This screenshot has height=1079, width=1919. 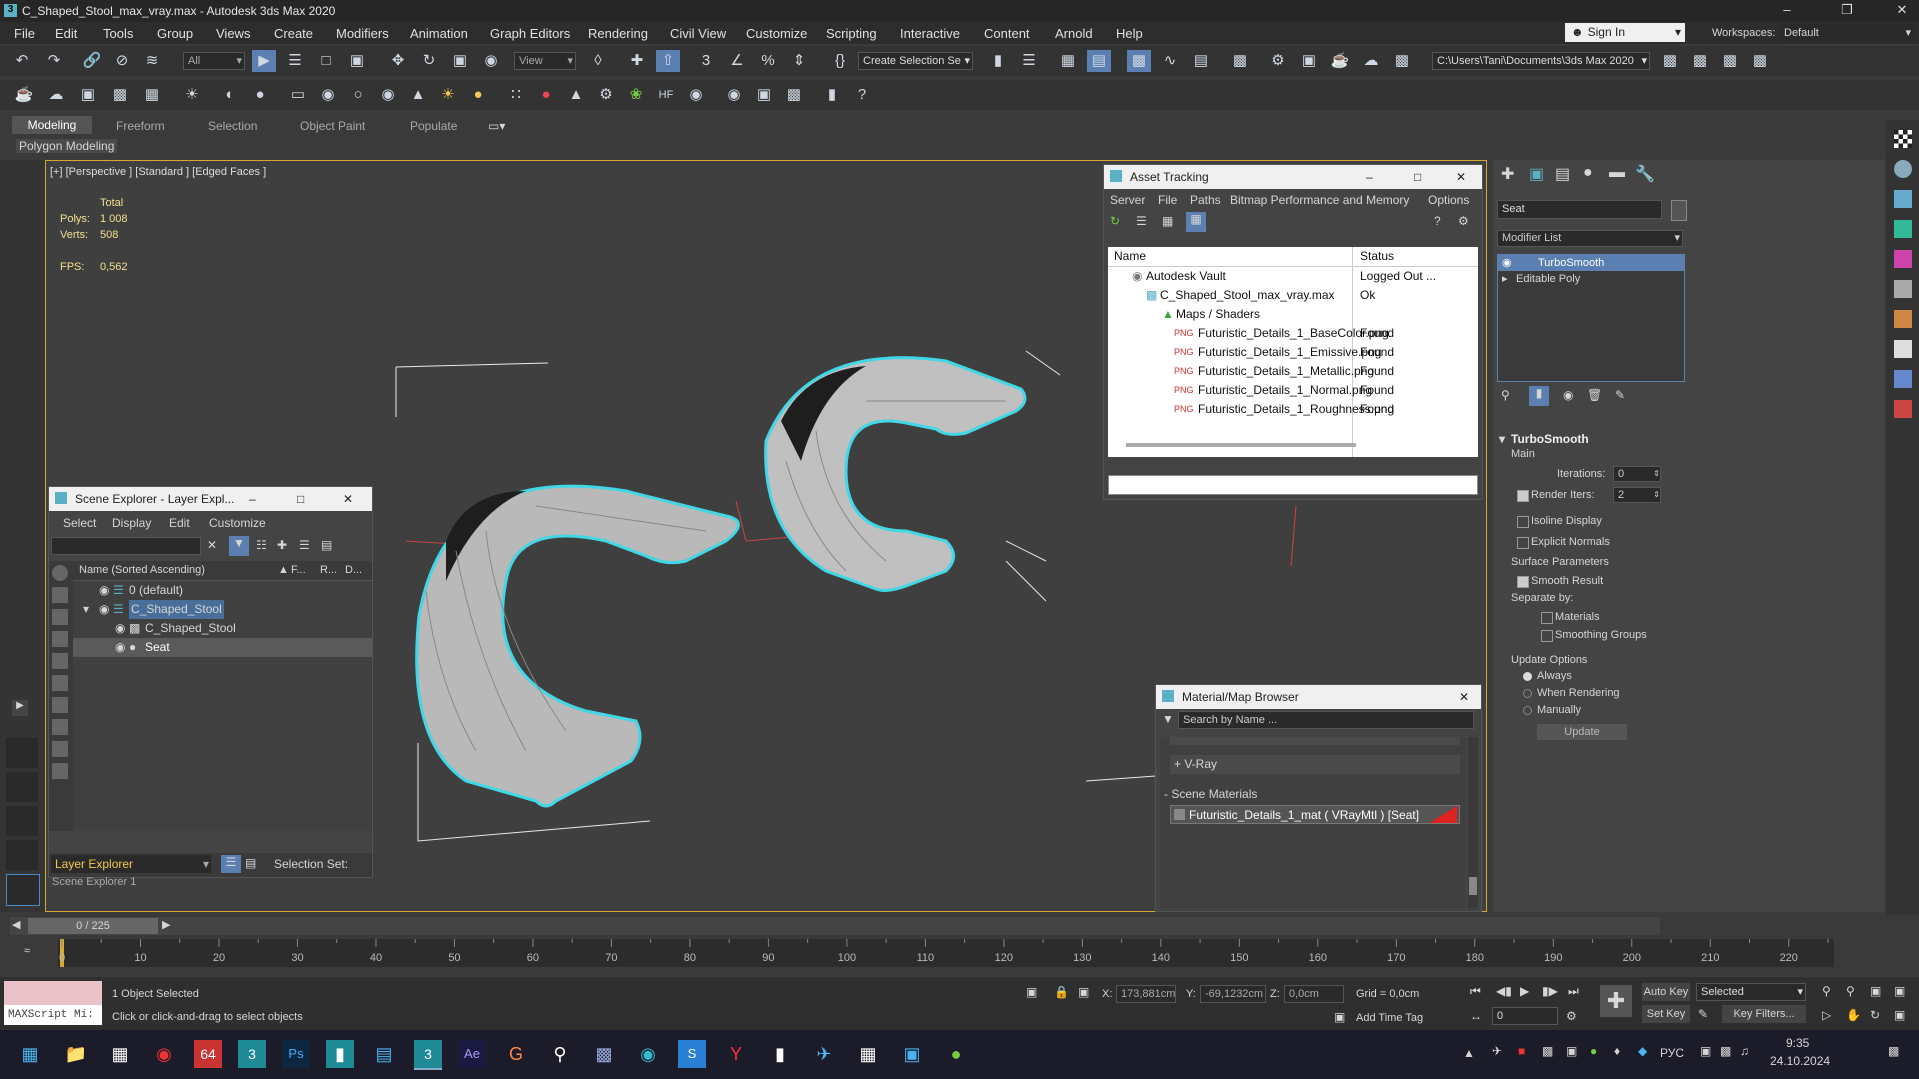 What do you see at coordinates (706, 61) in the screenshot?
I see `snaps-toggle-icon: 3` at bounding box center [706, 61].